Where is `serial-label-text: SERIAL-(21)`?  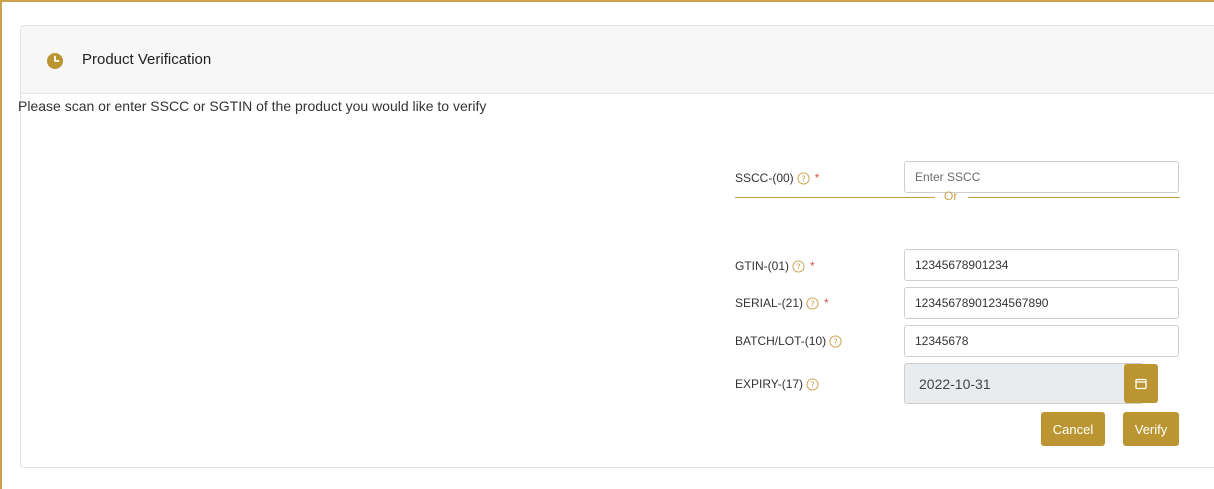
serial-label-text: SERIAL-(21) is located at coordinates (769, 303).